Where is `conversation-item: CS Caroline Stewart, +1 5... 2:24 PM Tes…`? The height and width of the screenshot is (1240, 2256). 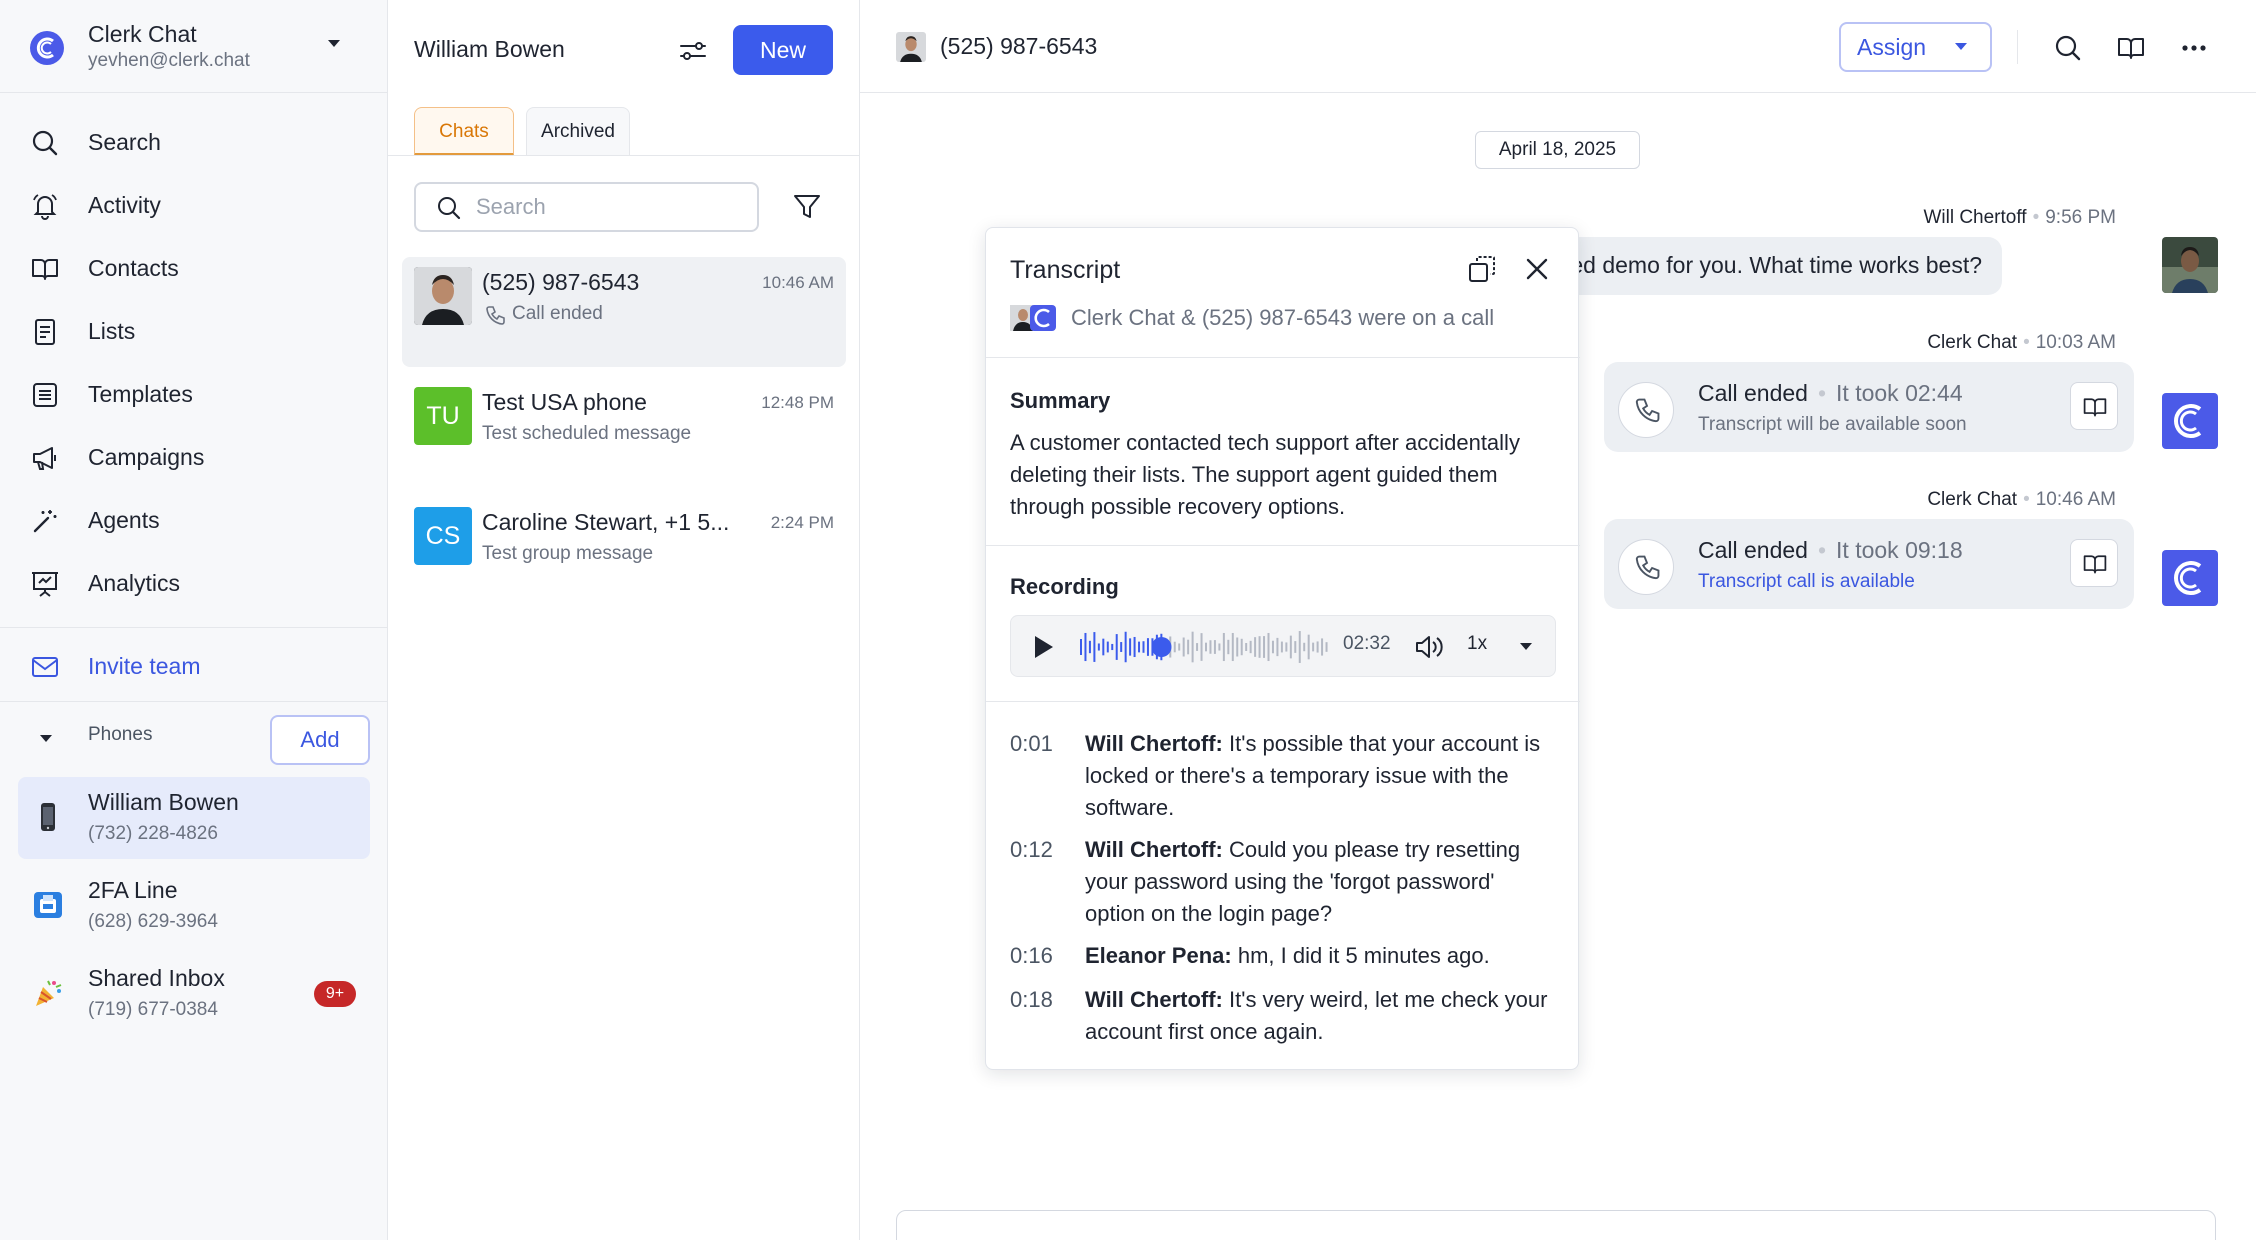
conversation-item: CS Caroline Stewart, +1 5... 2:24 PM Tes… is located at coordinates (624, 553).